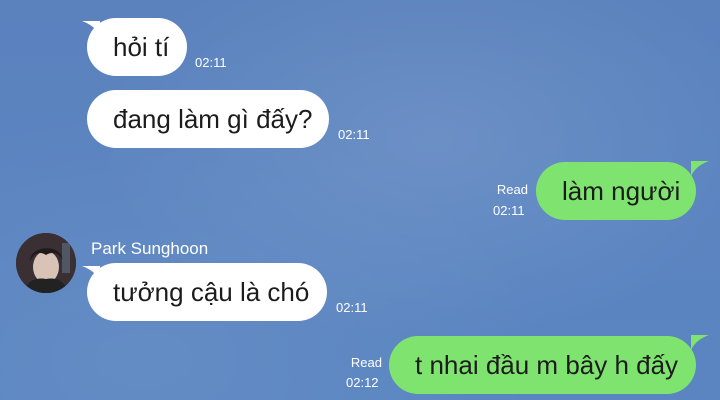  What do you see at coordinates (141, 47) in the screenshot?
I see `message-text: hỏi tí` at bounding box center [141, 47].